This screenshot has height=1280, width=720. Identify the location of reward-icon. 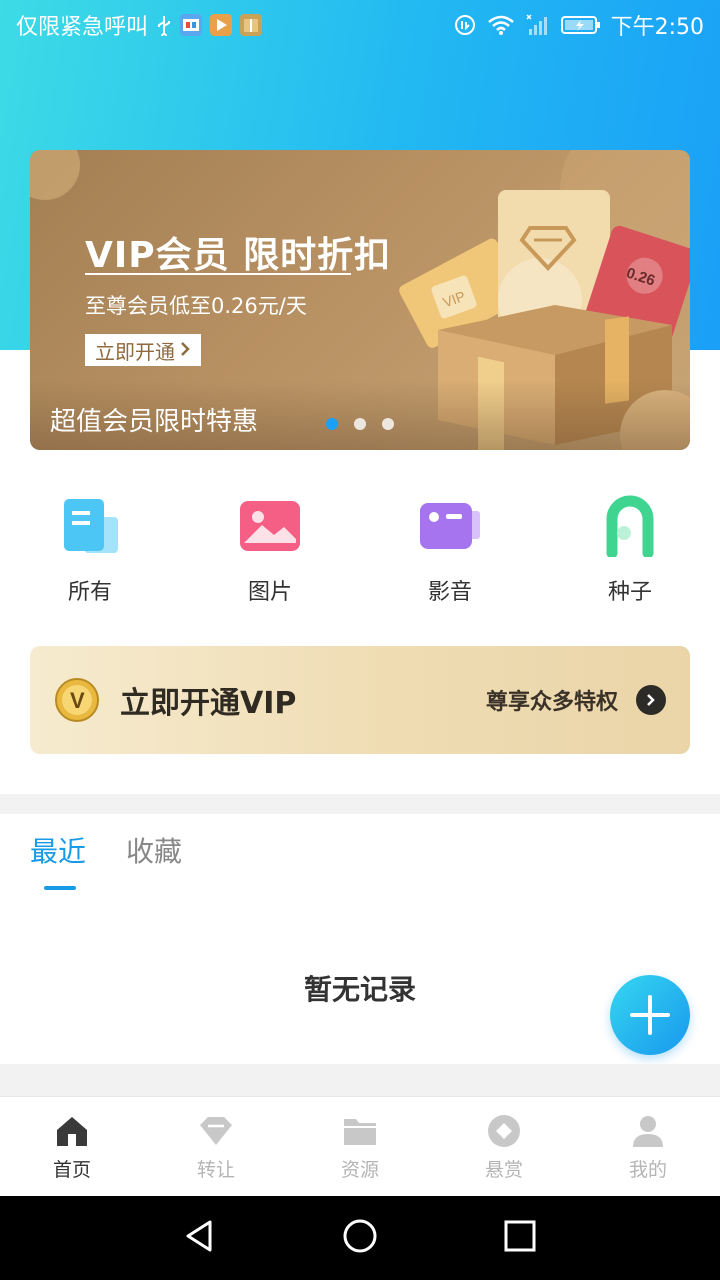
(504, 1131).